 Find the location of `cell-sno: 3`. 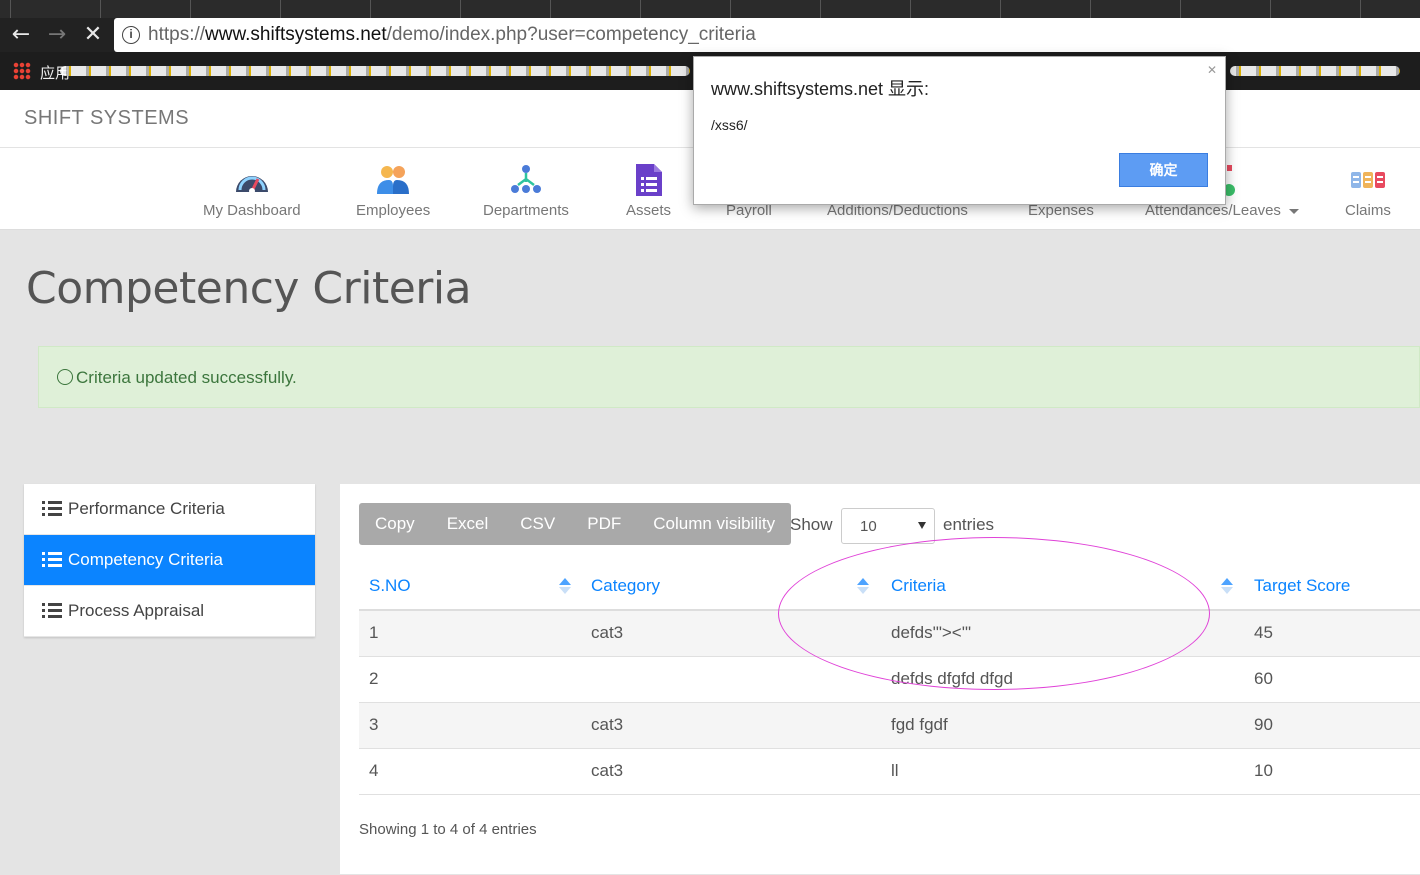

cell-sno: 3 is located at coordinates (470, 725).